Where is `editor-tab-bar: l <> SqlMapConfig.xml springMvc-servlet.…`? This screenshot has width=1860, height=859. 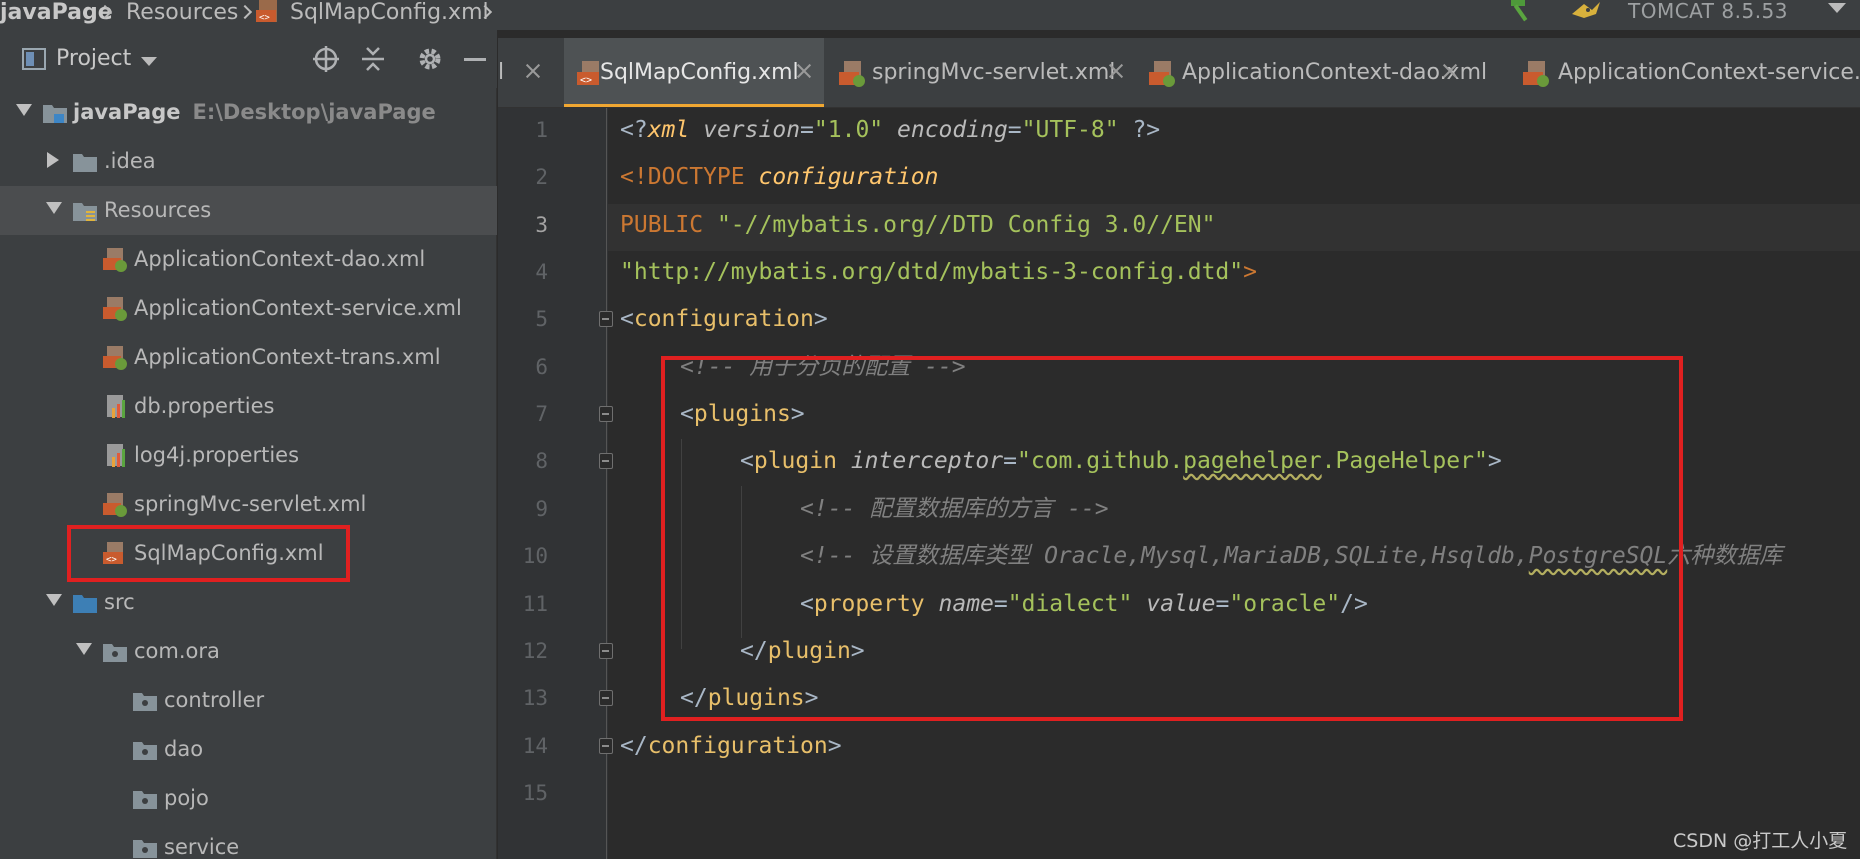 editor-tab-bar: l <> SqlMapConfig.xml springMvc-servlet.… is located at coordinates (1179, 73).